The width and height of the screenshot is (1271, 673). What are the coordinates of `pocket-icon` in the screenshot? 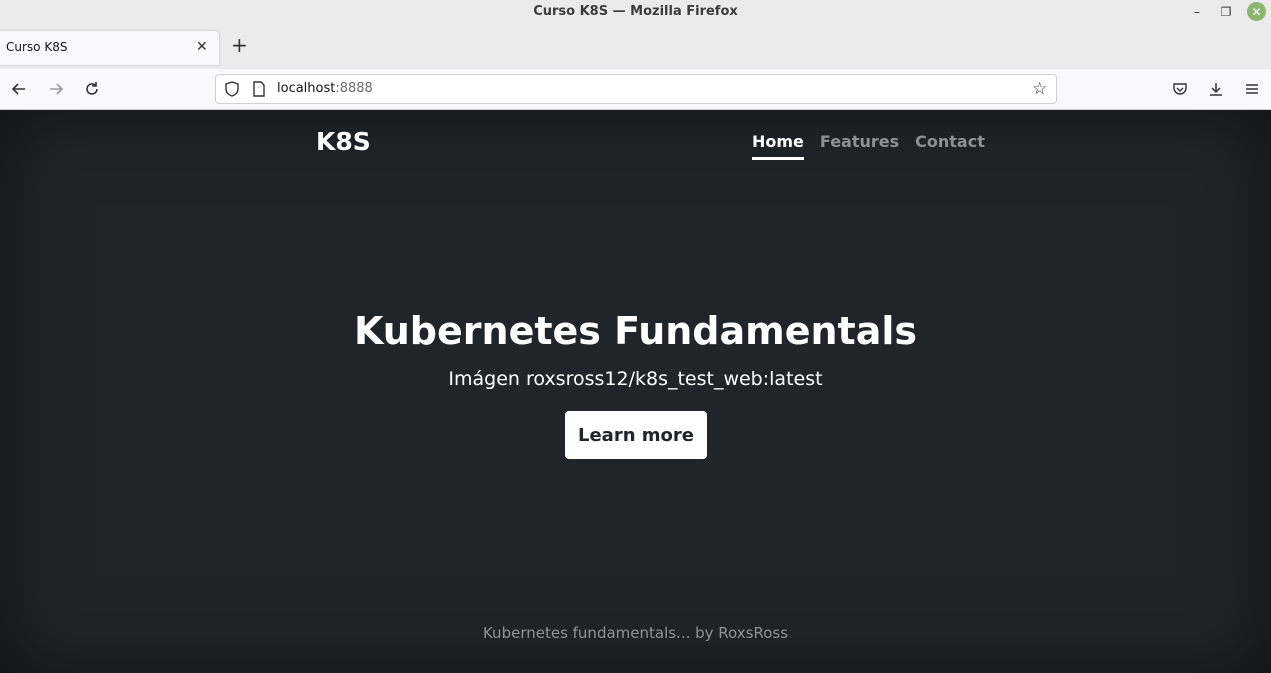 It's located at (1180, 89).